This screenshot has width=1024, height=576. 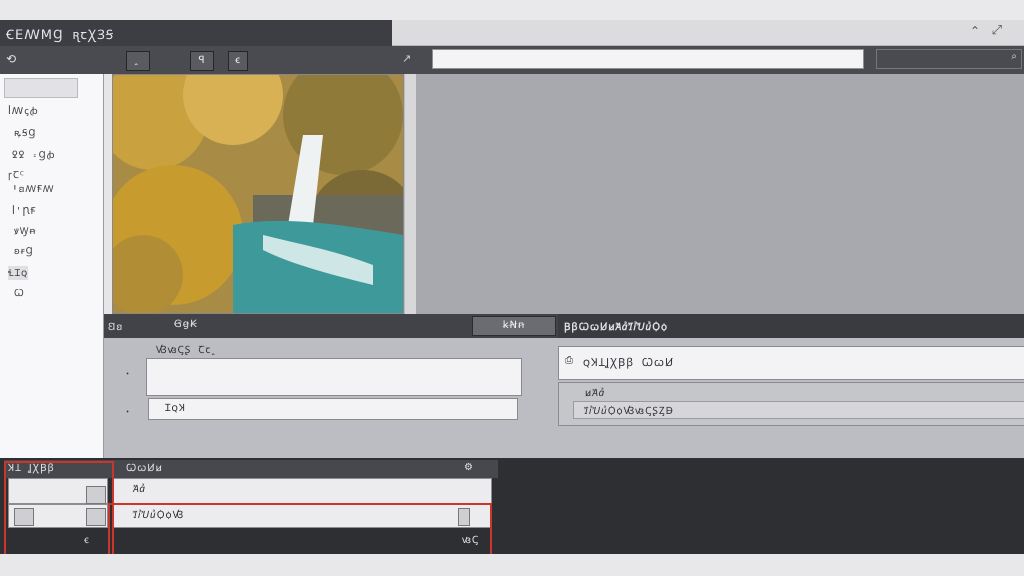 I want to click on address-area: ↗ ⌕, so click(x=708, y=60).